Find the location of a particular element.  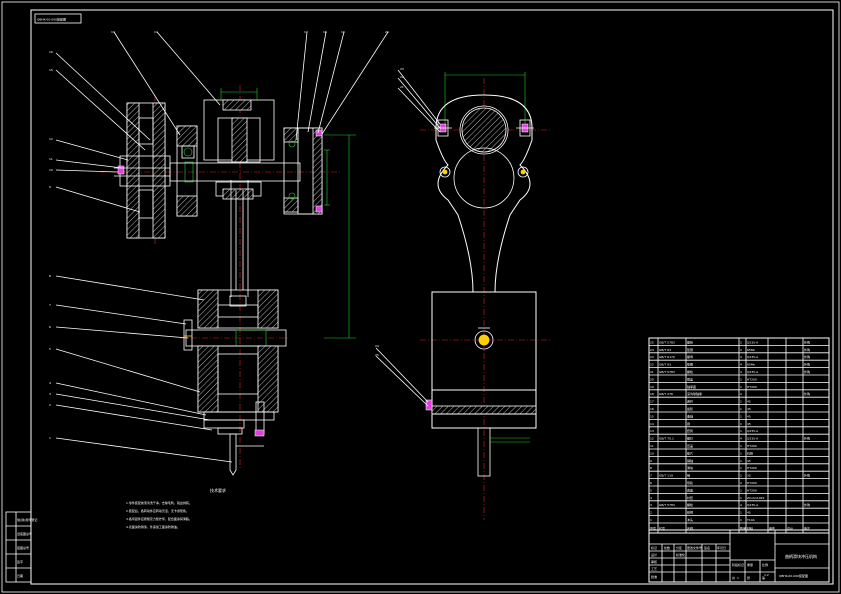

bom-cell: GB/T 276 is located at coordinates (666, 394).